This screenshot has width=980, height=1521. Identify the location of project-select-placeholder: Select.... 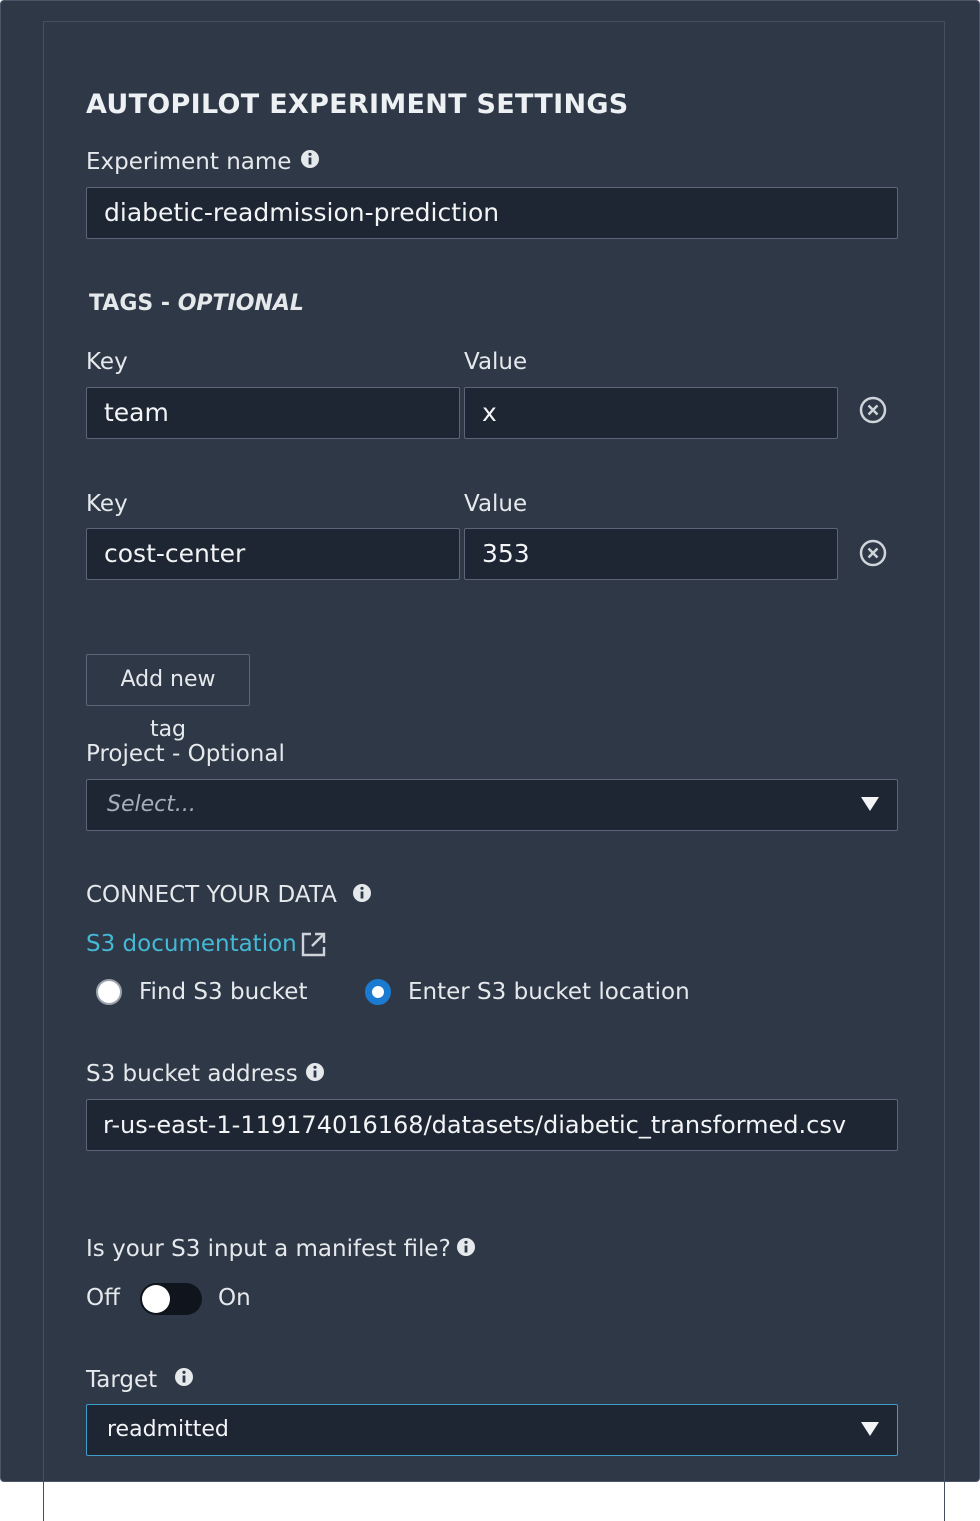
(151, 804).